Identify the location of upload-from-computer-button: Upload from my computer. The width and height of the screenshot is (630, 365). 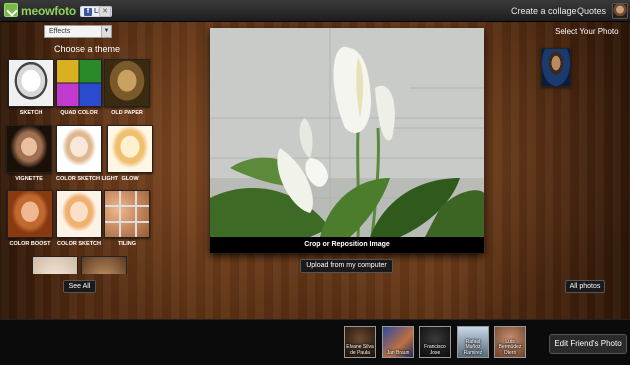
(346, 266).